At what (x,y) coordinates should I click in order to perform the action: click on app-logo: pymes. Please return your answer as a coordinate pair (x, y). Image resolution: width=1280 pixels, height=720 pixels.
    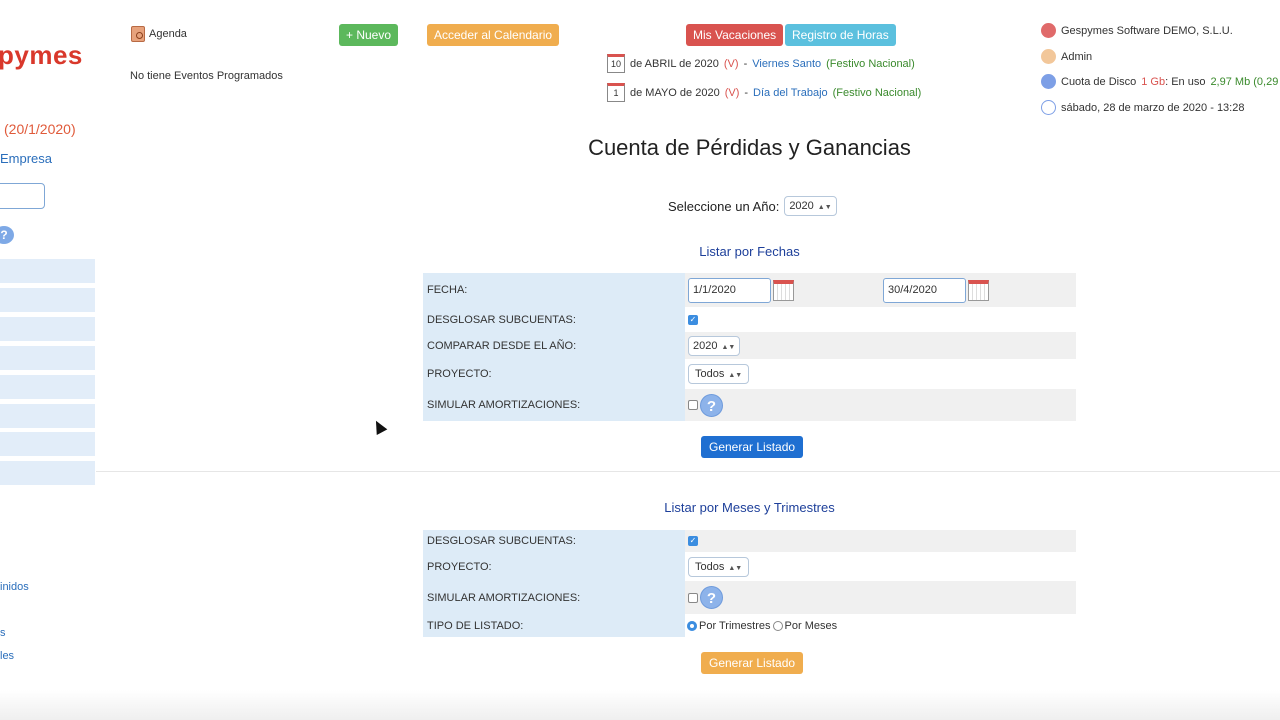
    Looking at the image, I should click on (41, 55).